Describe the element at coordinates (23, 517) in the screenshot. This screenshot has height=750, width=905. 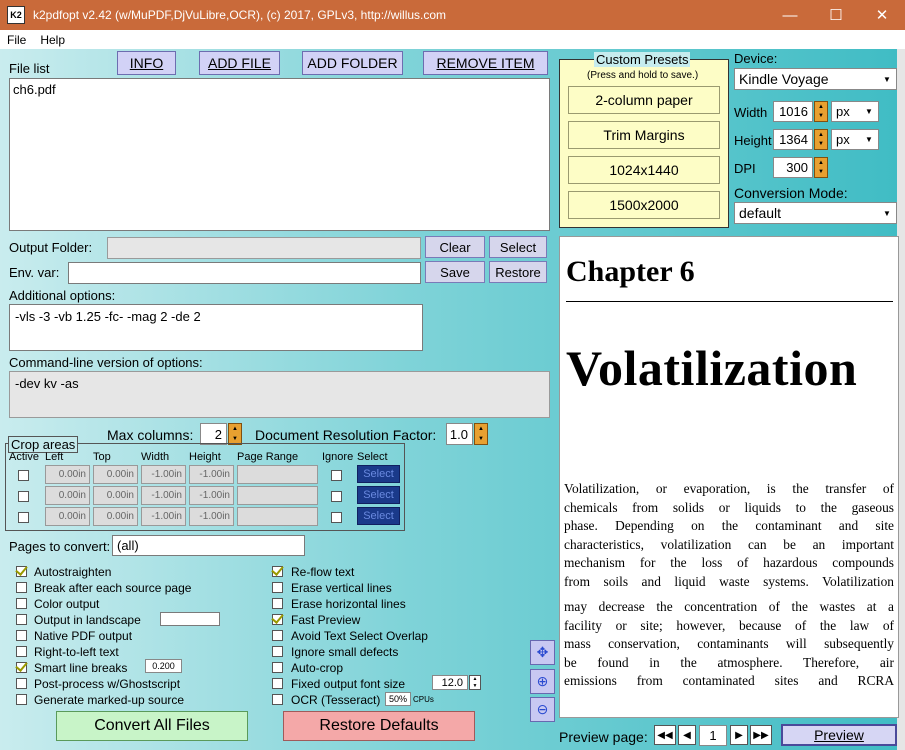
I see `crop-row-3-active-checkbox` at that location.